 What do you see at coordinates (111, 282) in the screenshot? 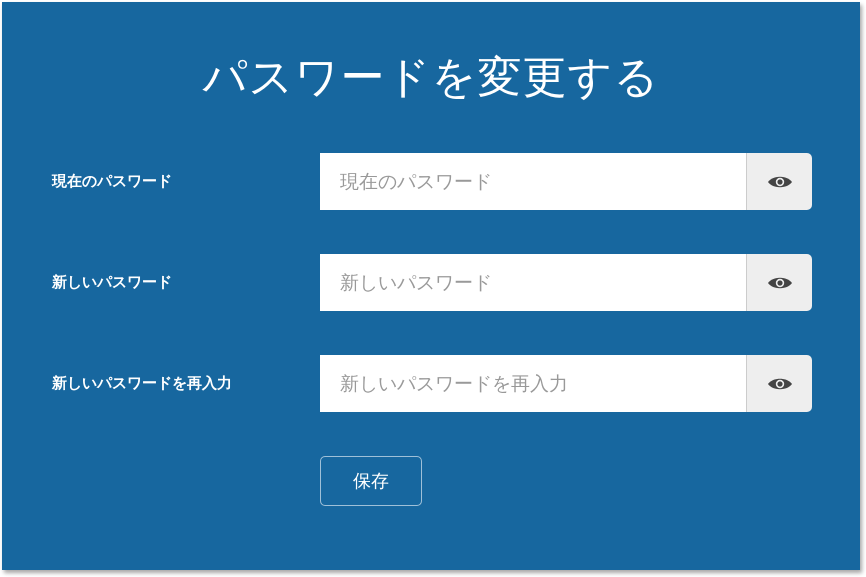
I see `field-label: 新しいパスワード` at bounding box center [111, 282].